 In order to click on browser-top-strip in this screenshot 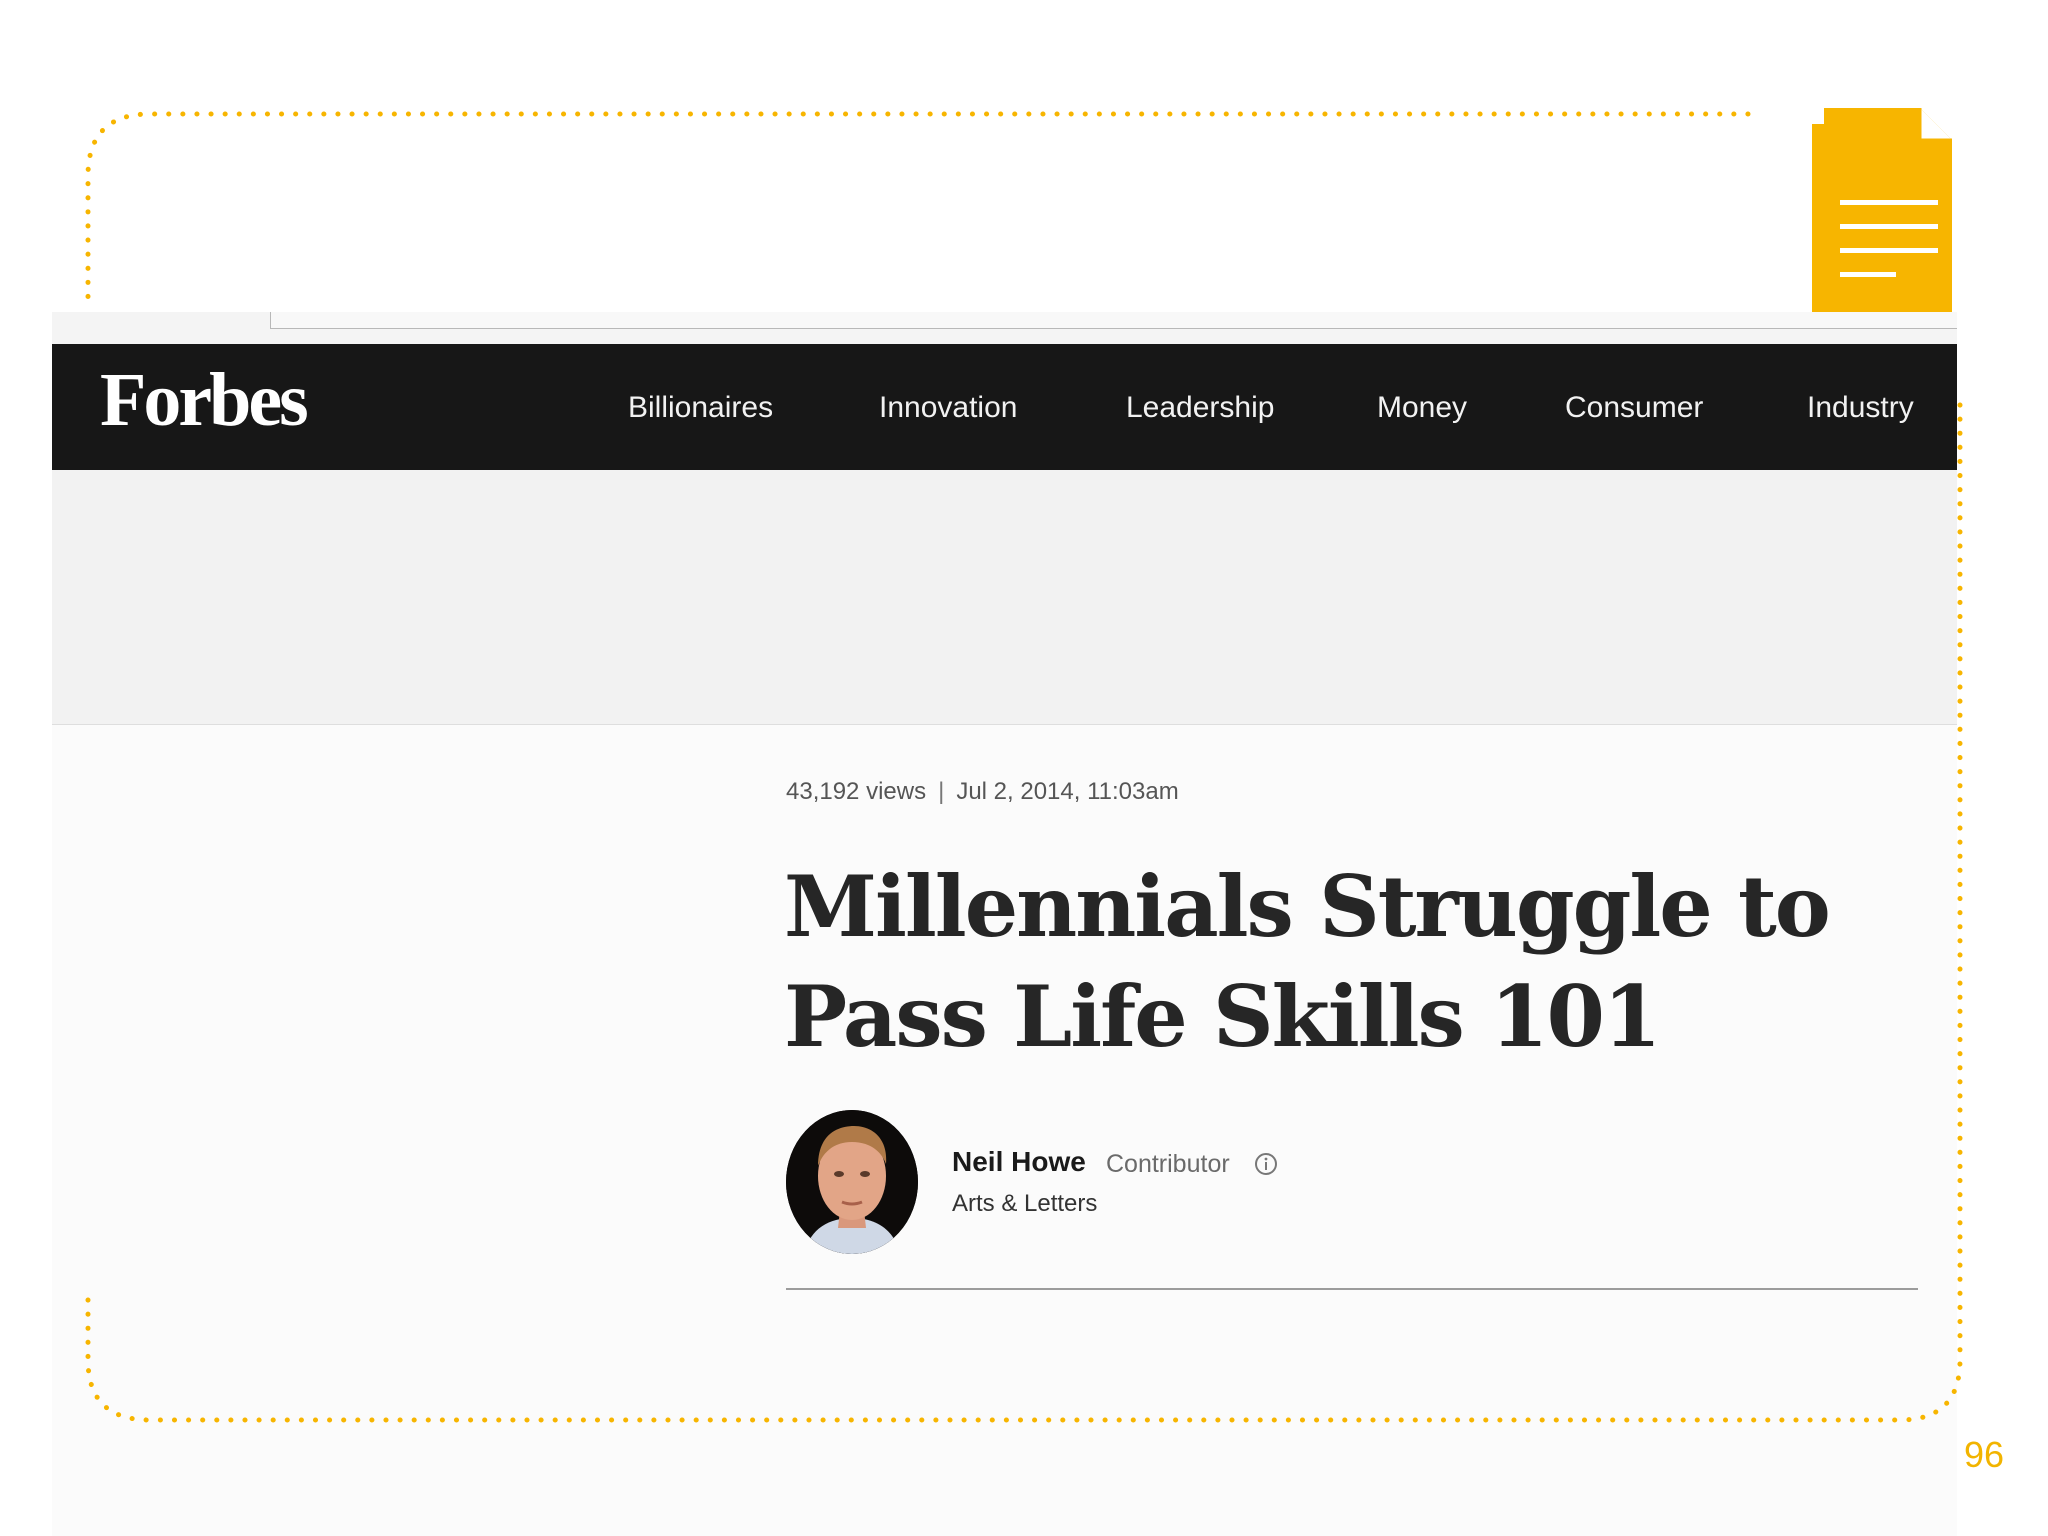, I will do `click(1004, 328)`.